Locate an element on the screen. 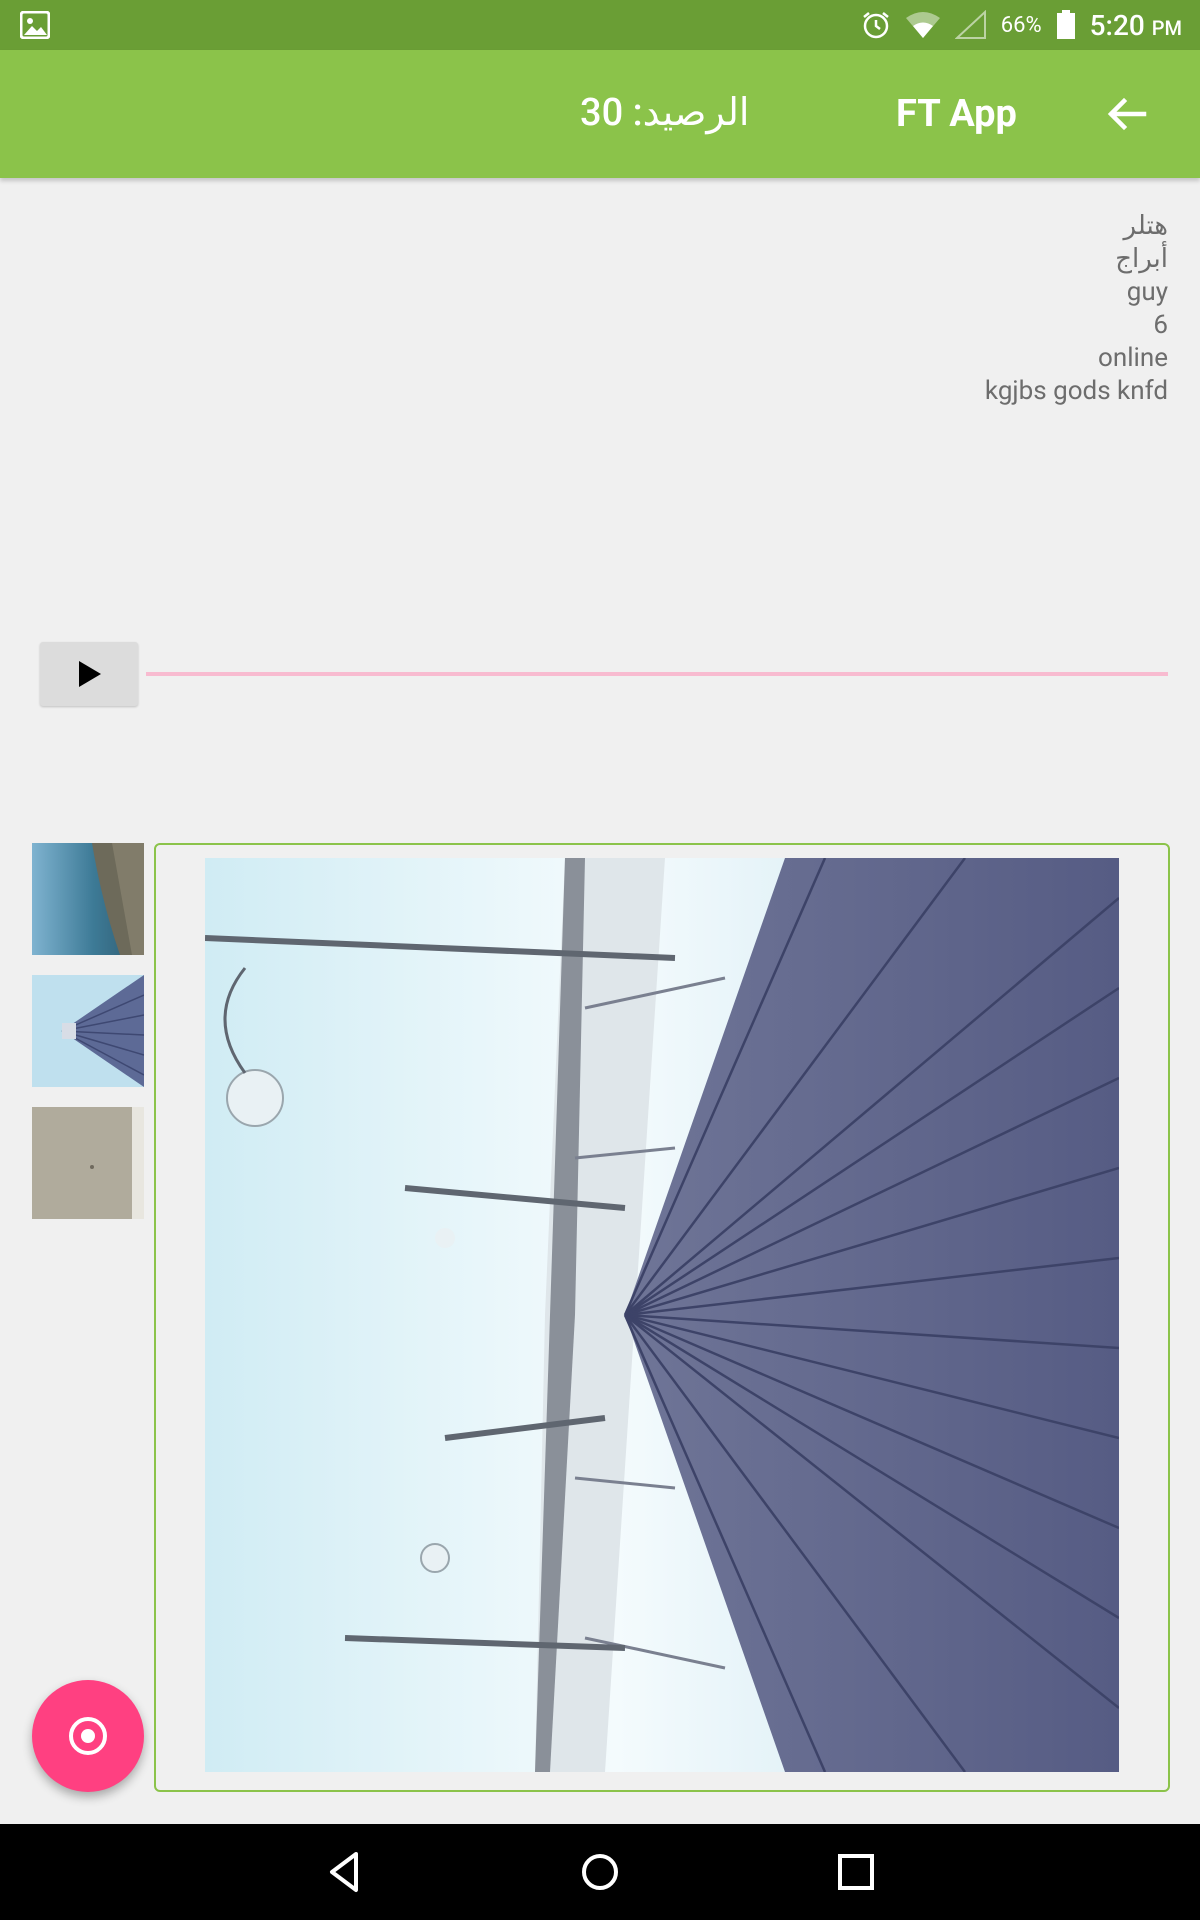 This screenshot has height=1920, width=1200. wifi-icon is located at coordinates (922, 25).